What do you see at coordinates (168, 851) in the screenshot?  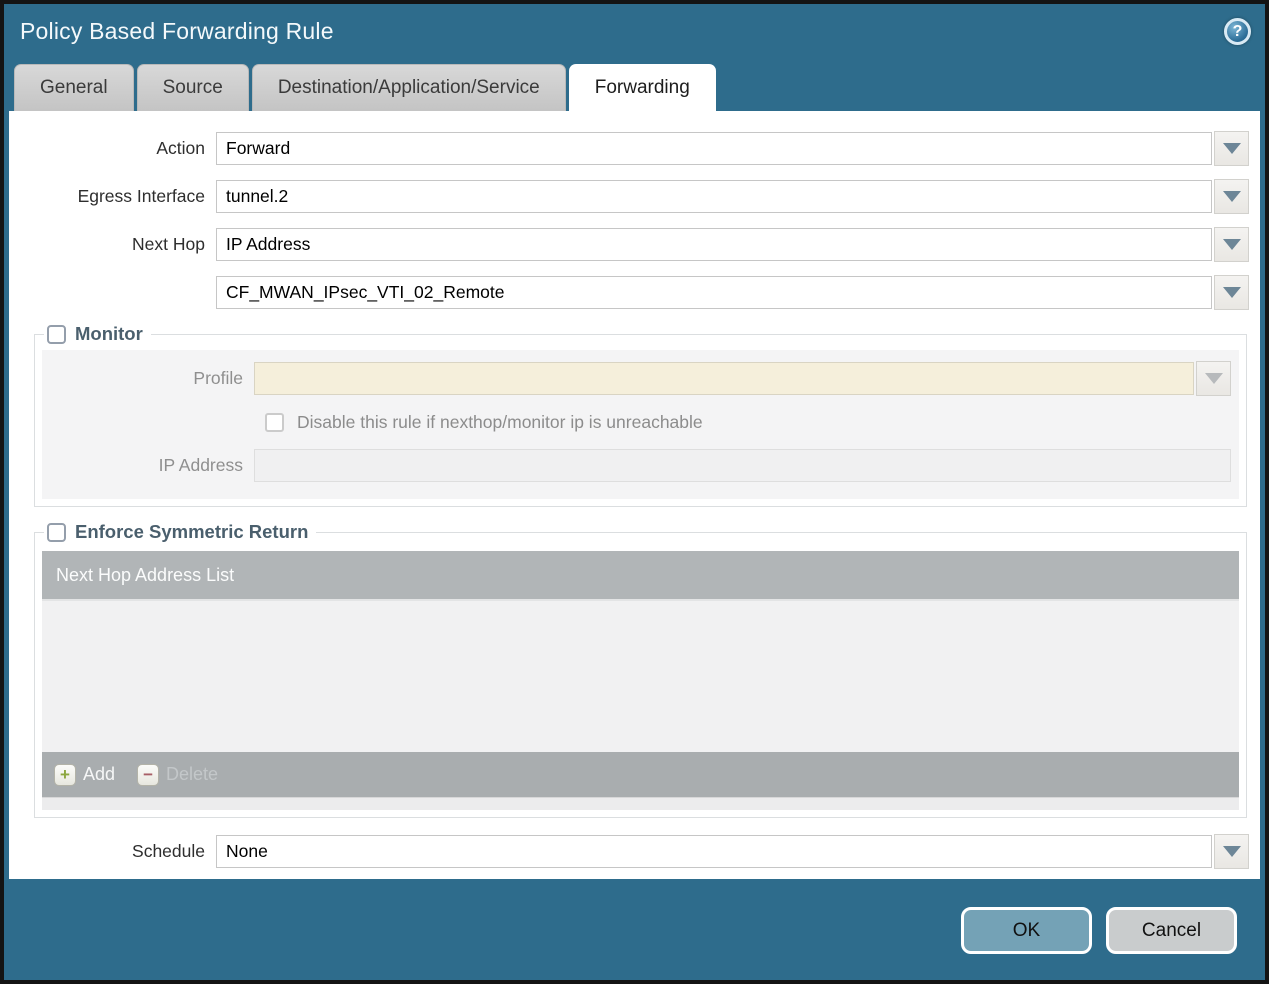 I see `schedule-label: Schedule` at bounding box center [168, 851].